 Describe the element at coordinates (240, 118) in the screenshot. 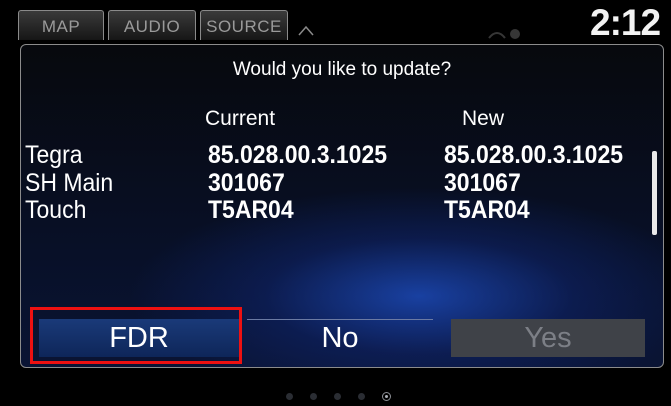

I see `column-header-current: Current` at that location.